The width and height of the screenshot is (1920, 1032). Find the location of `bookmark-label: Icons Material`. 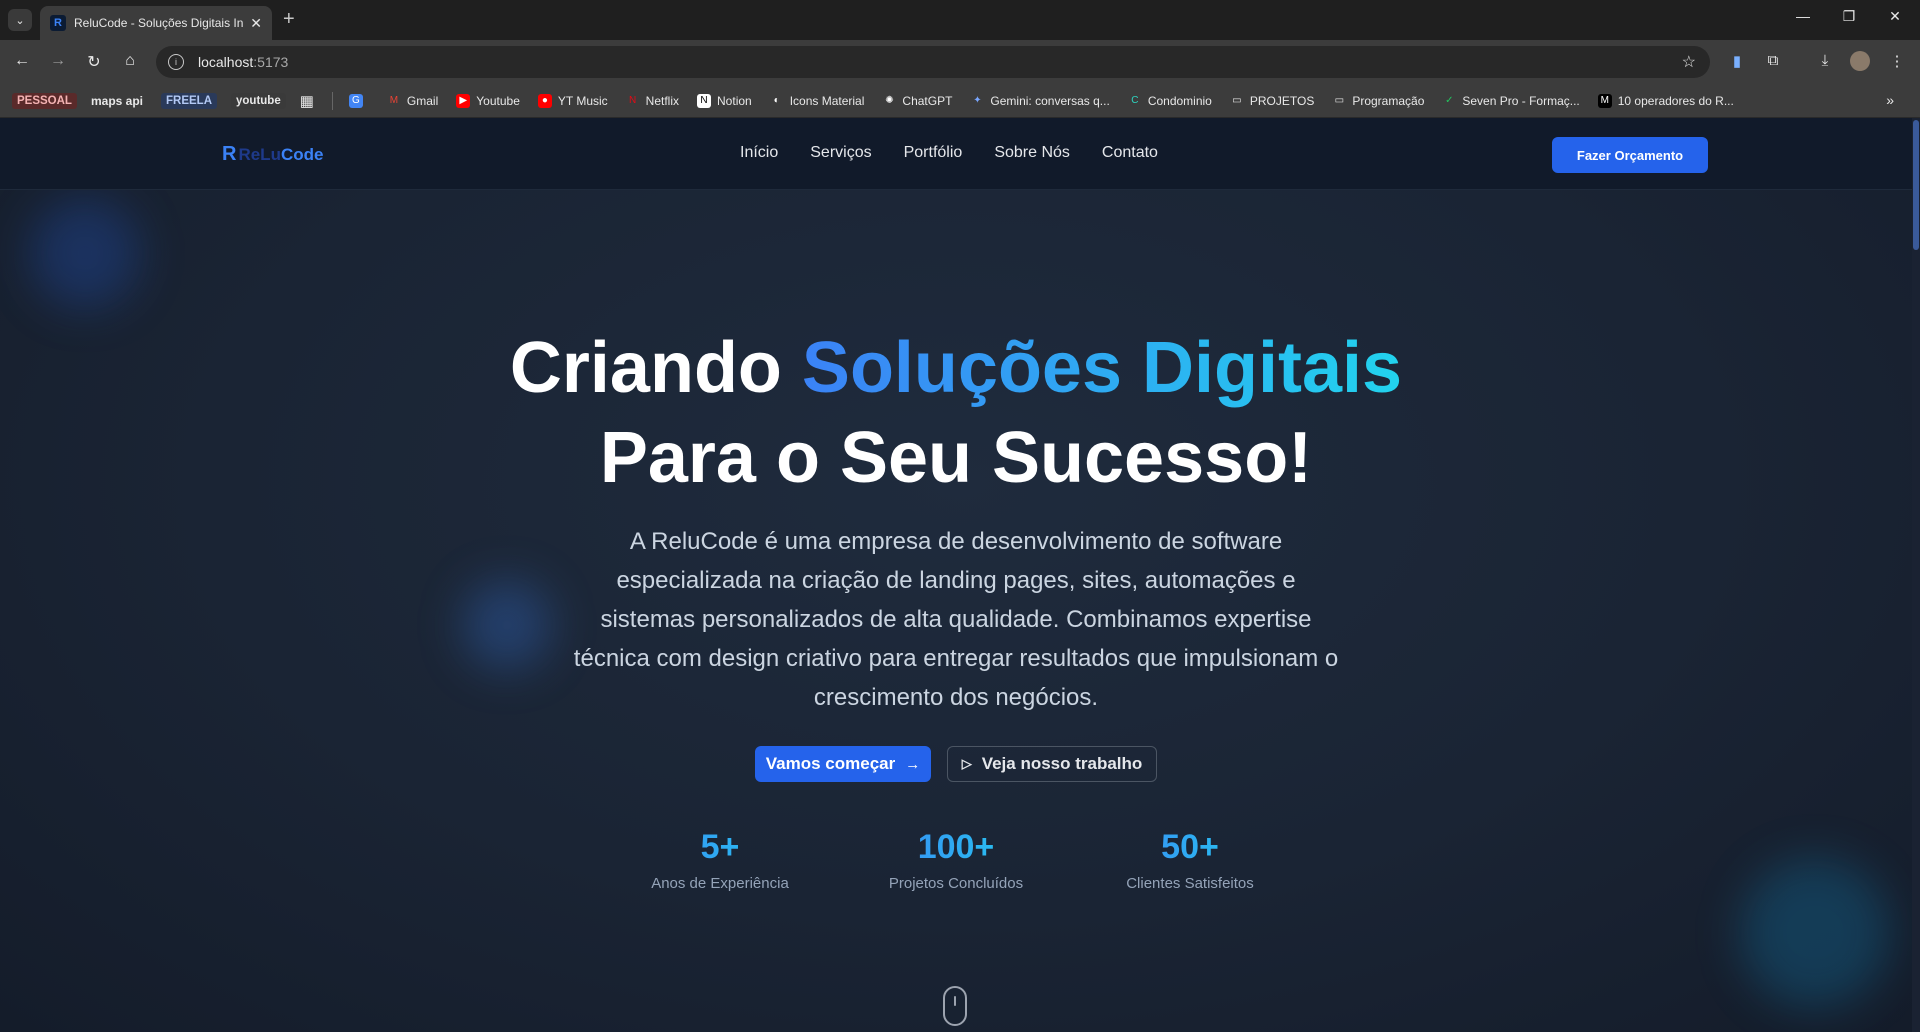

bookmark-label: Icons Material is located at coordinates (827, 100).